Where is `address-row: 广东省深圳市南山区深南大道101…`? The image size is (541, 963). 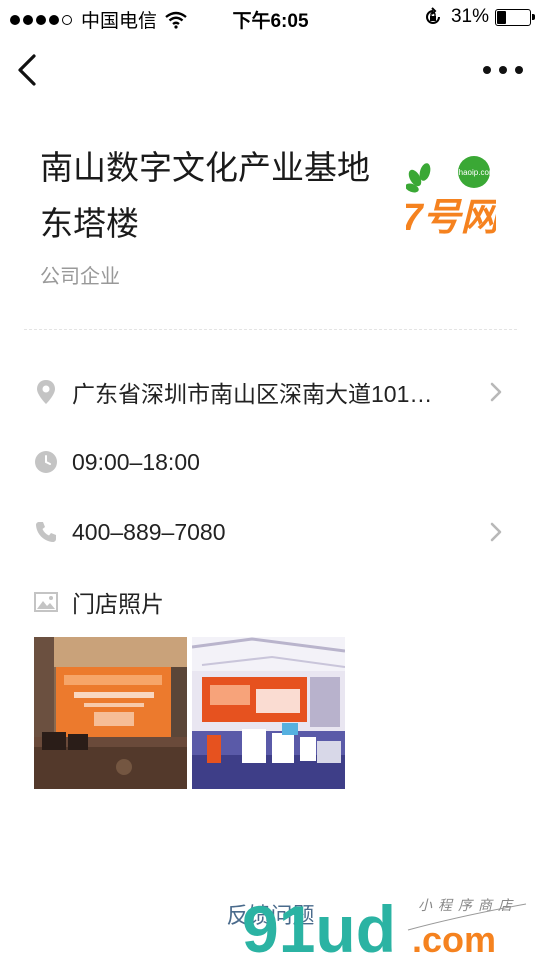 address-row: 广东省深圳市南山区深南大道101… is located at coordinates (270, 392).